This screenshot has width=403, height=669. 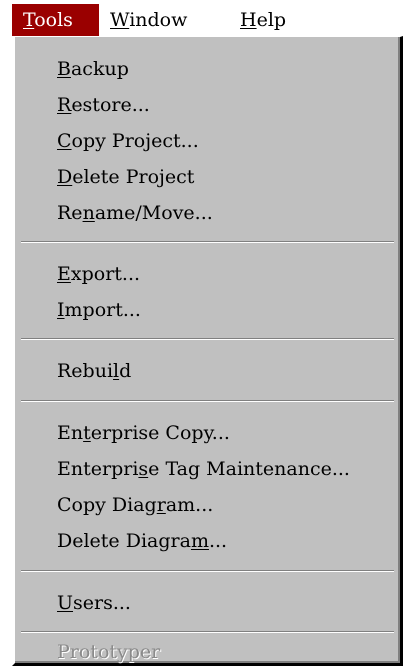 I want to click on menu-item-rebuild: Rebuild, so click(x=94, y=371).